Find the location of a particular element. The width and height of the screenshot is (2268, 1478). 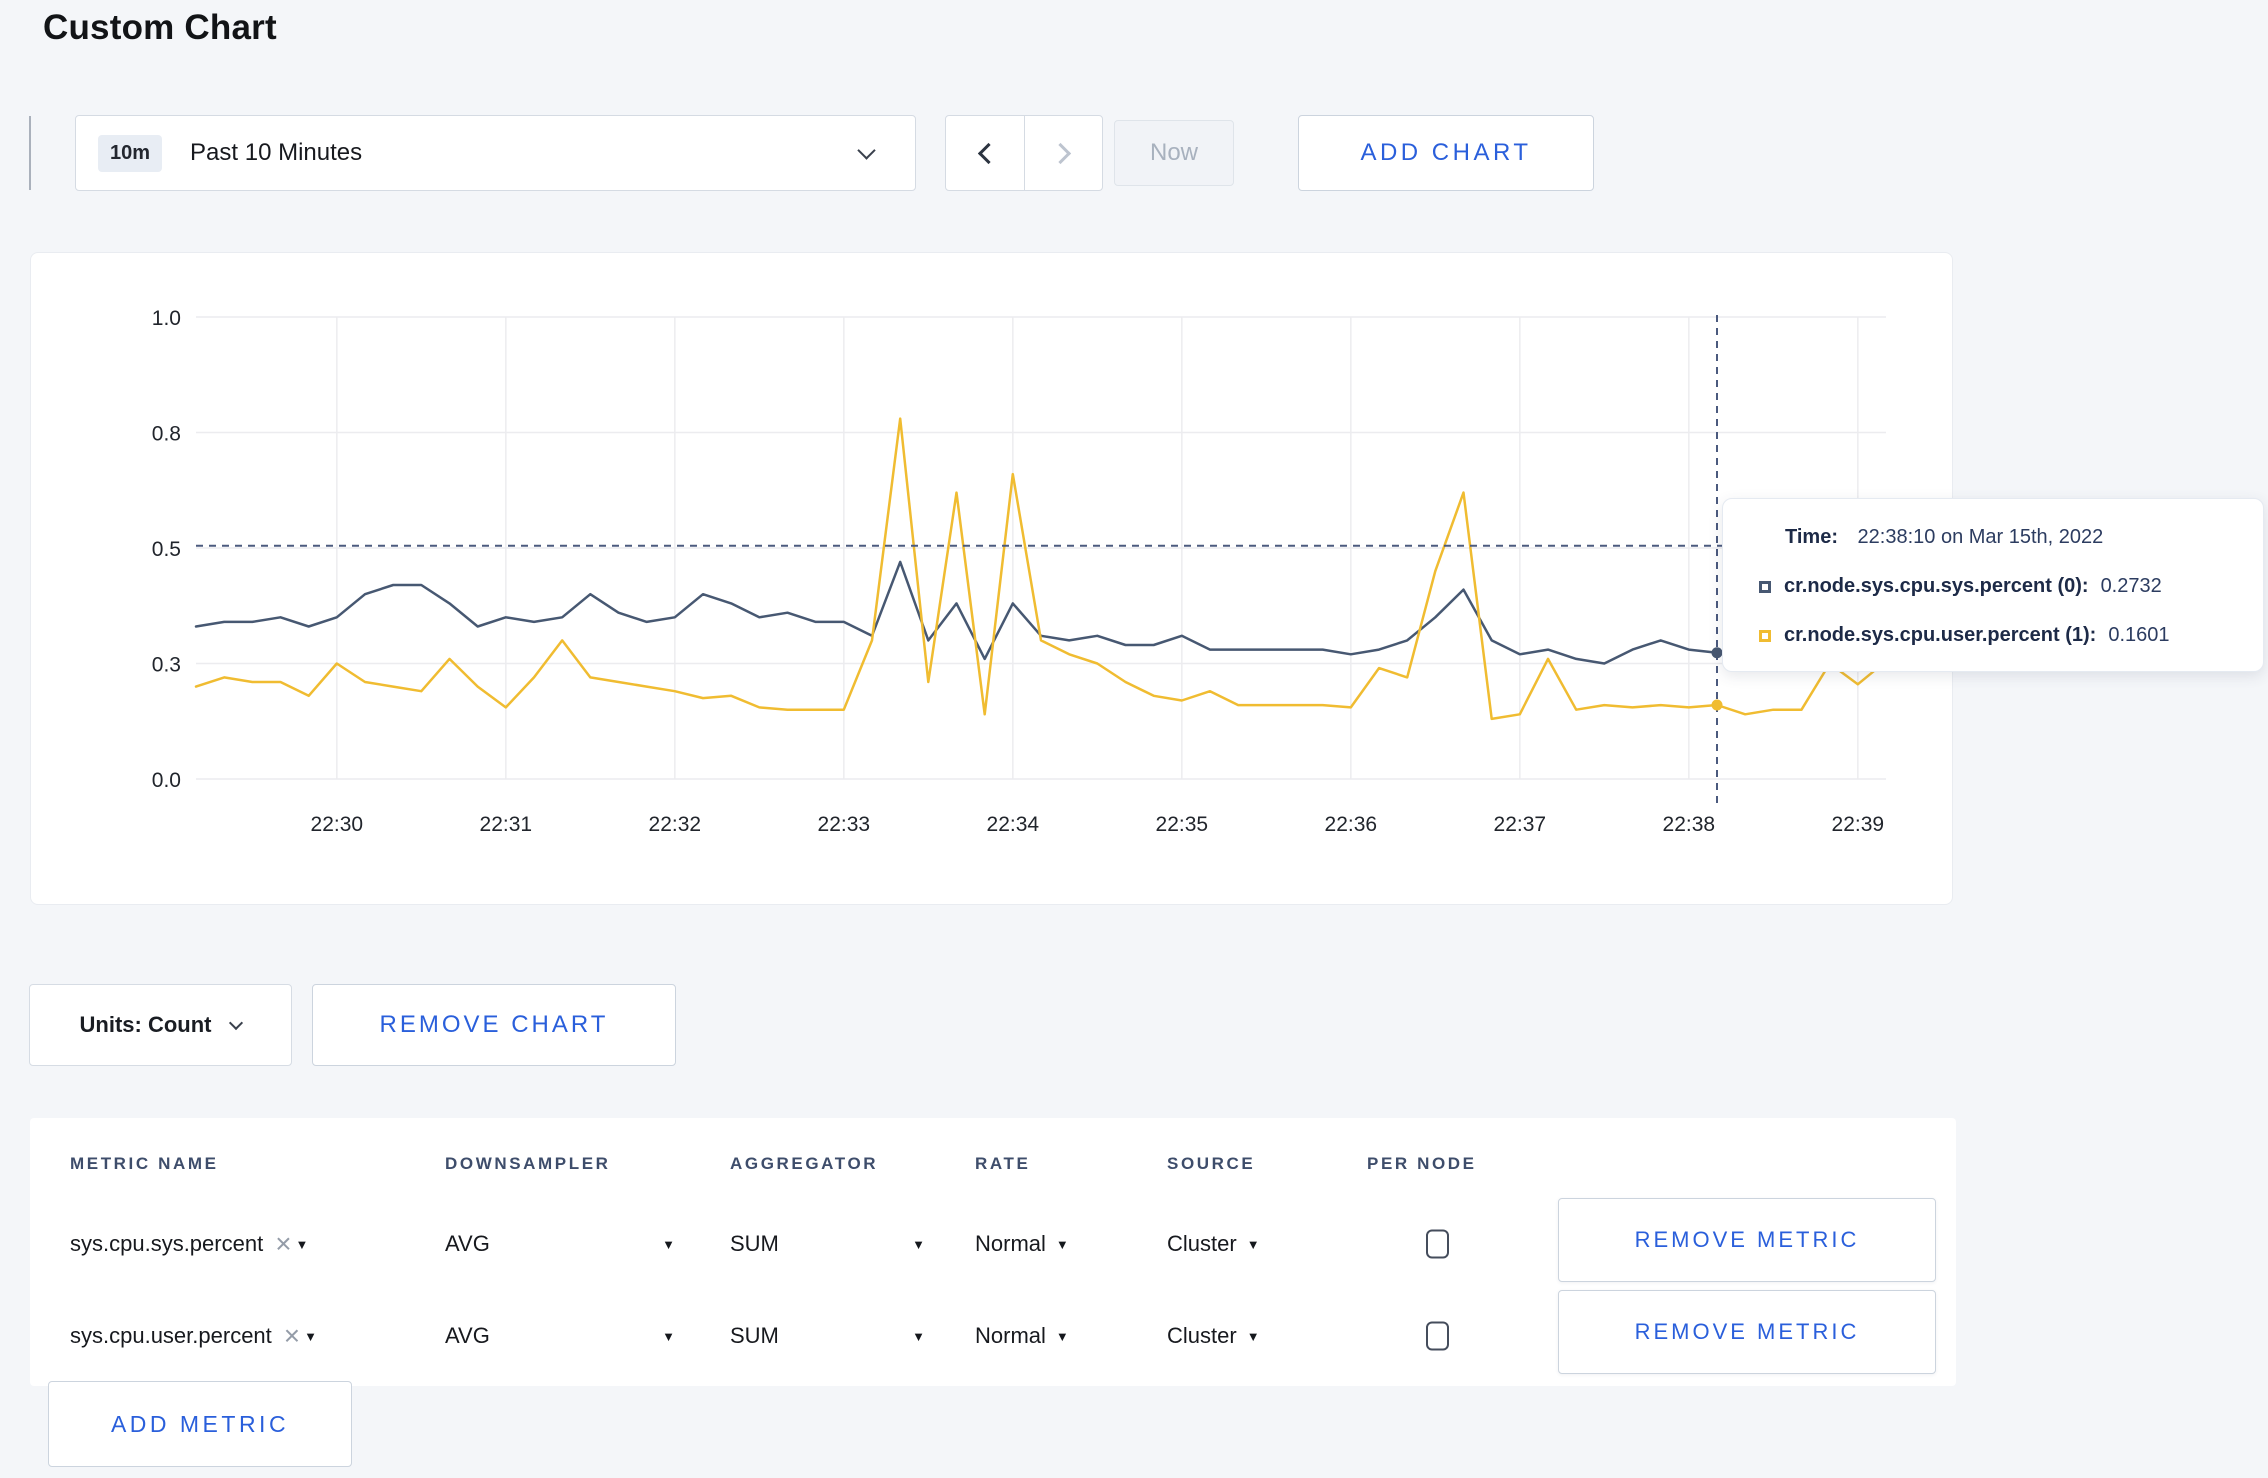

tooltip-time-row: Time: 22:38:10 on Mar 15th, 2022 is located at coordinates (2024, 537).